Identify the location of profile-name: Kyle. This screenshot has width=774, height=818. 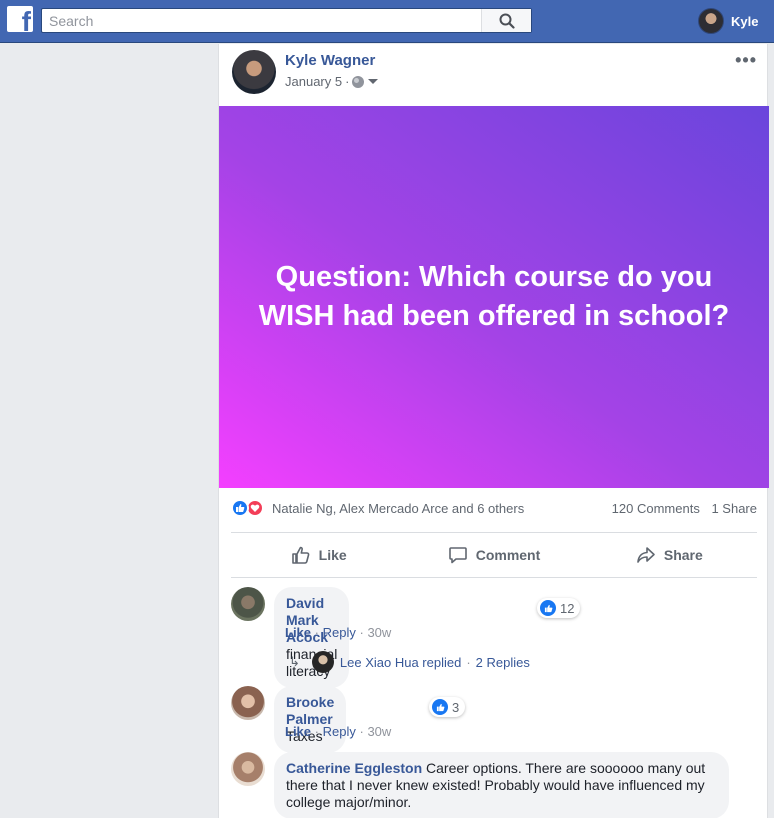
(745, 21).